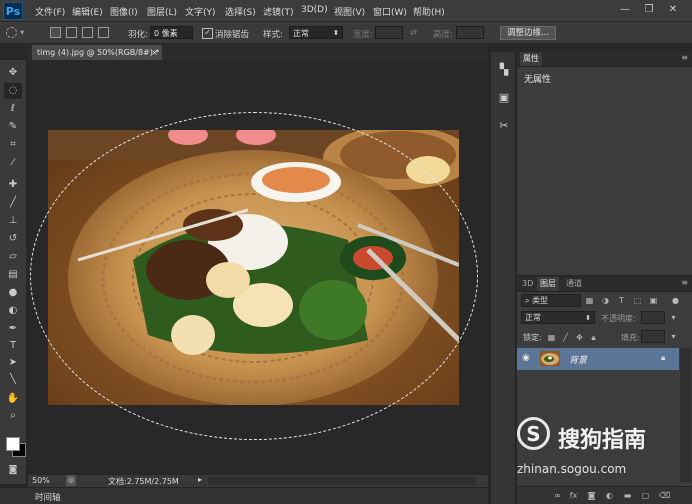  What do you see at coordinates (11, 32) in the screenshot?
I see `elliptical-marquee-preset-icon` at bounding box center [11, 32].